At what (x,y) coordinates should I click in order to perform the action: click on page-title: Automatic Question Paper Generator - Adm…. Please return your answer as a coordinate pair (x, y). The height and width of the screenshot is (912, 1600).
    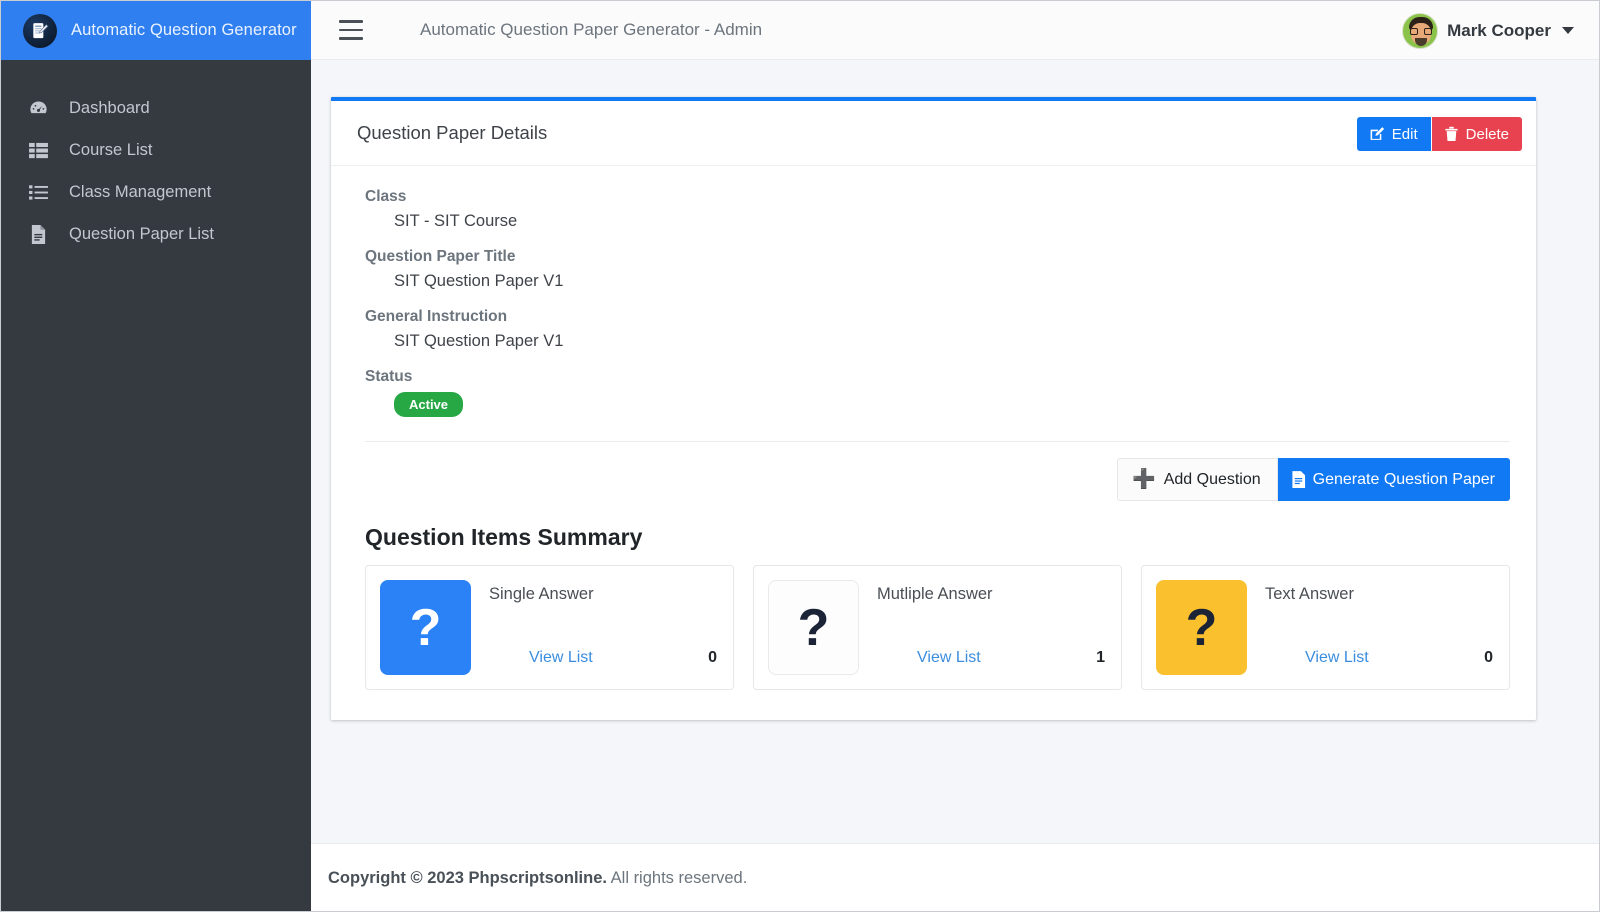
    Looking at the image, I should click on (591, 29).